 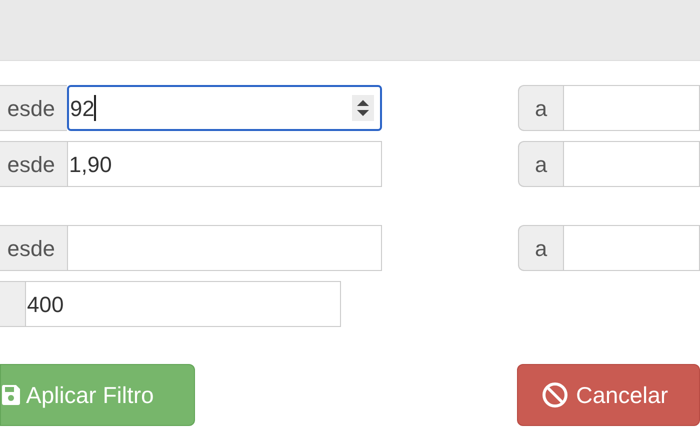 I want to click on field-value: 400, so click(x=45, y=304).